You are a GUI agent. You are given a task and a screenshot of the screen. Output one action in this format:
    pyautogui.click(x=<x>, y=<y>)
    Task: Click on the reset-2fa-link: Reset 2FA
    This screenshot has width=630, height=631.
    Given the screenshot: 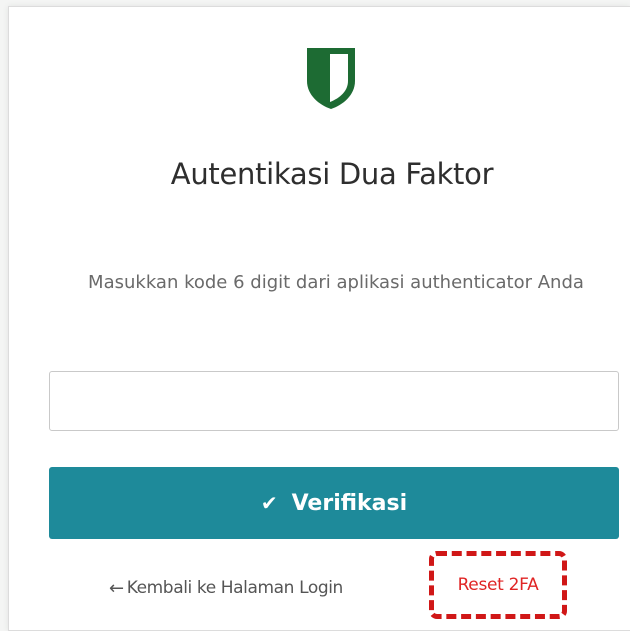 What is the action you would take?
    pyautogui.click(x=498, y=585)
    